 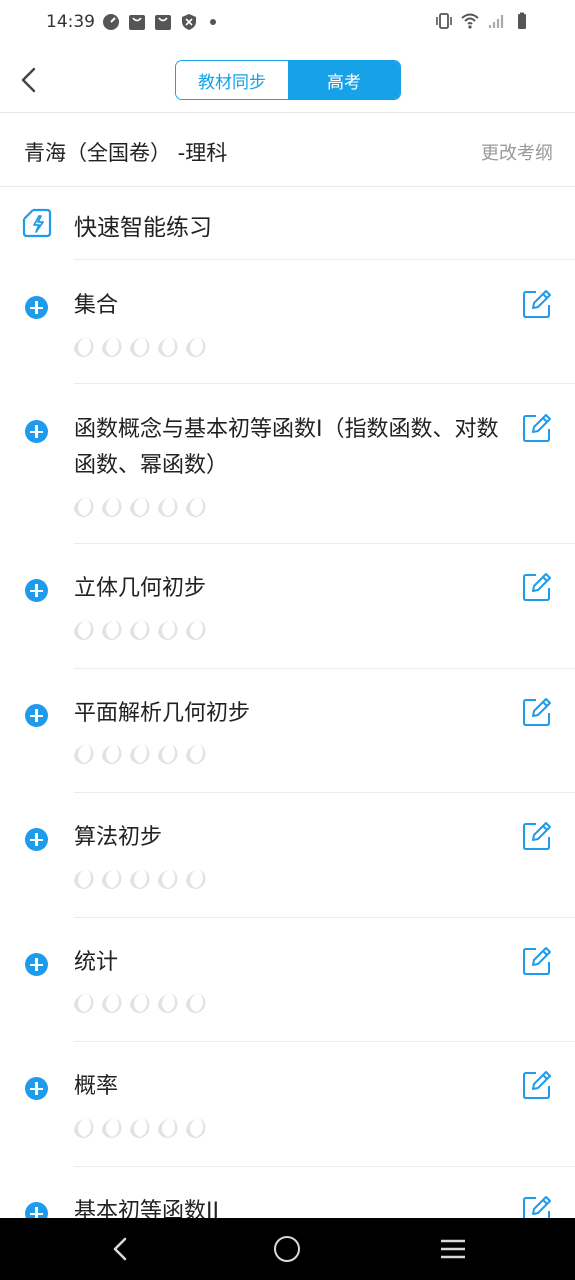 What do you see at coordinates (344, 80) in the screenshot?
I see `tab-gaokao: 高考` at bounding box center [344, 80].